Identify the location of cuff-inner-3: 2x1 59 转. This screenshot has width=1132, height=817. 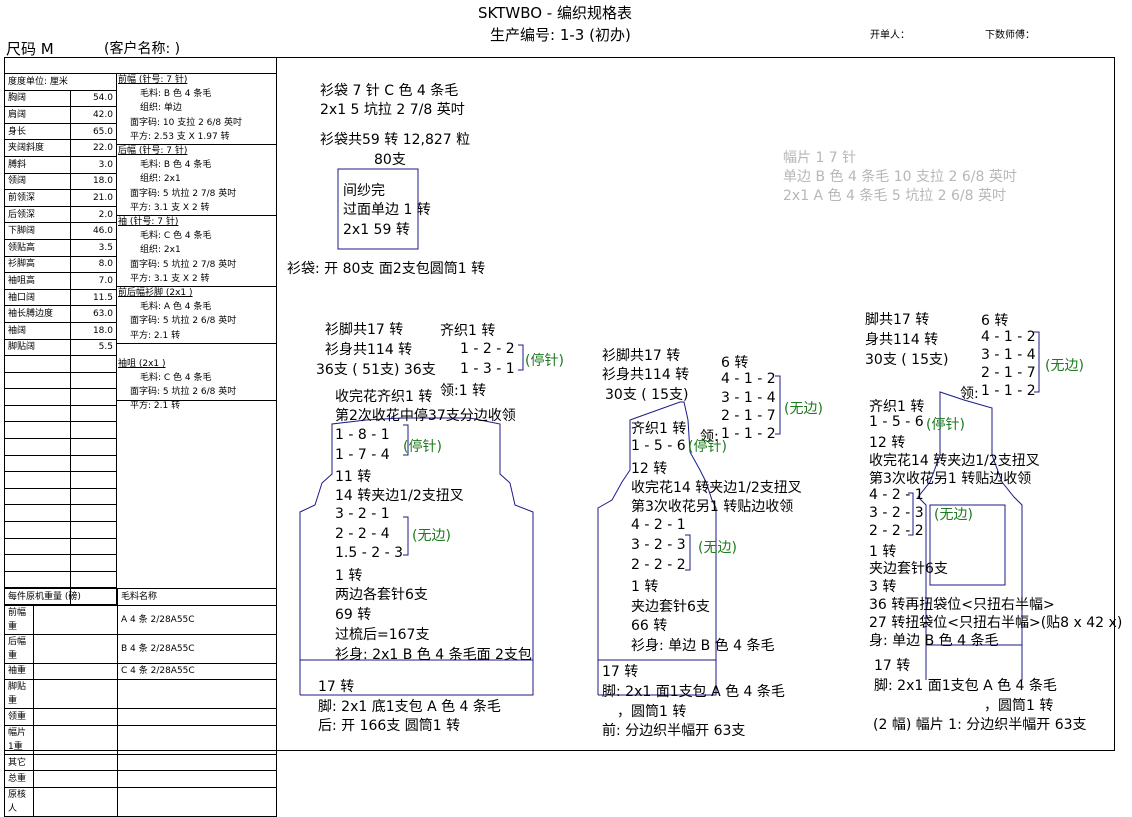
(376, 230).